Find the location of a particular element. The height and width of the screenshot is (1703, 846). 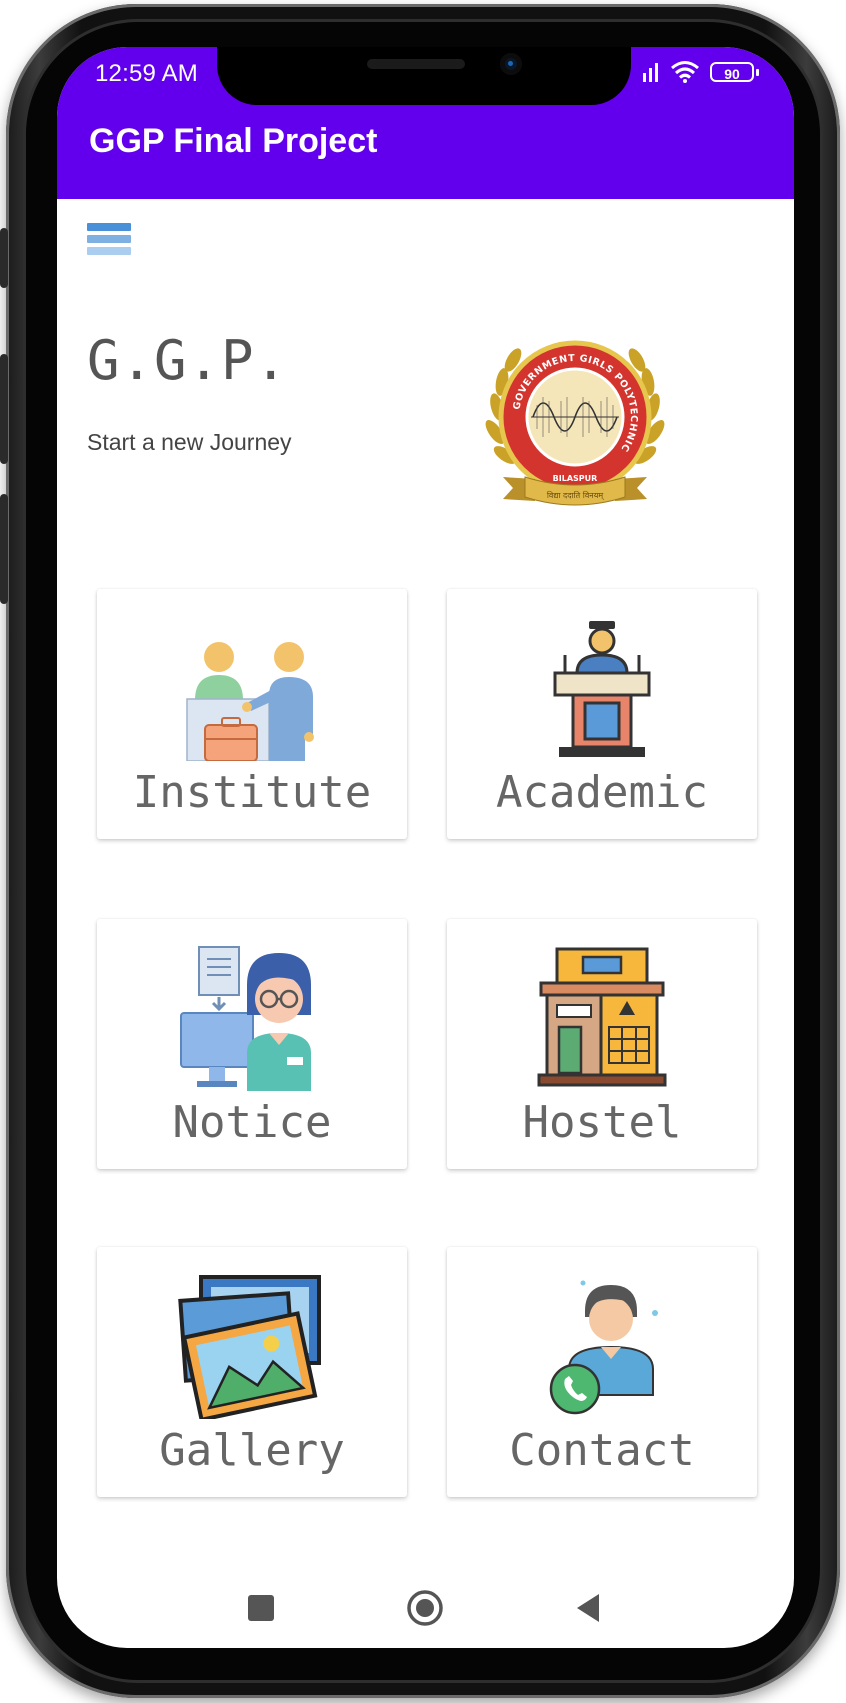

notice-card: Notice is located at coordinates (252, 1044).